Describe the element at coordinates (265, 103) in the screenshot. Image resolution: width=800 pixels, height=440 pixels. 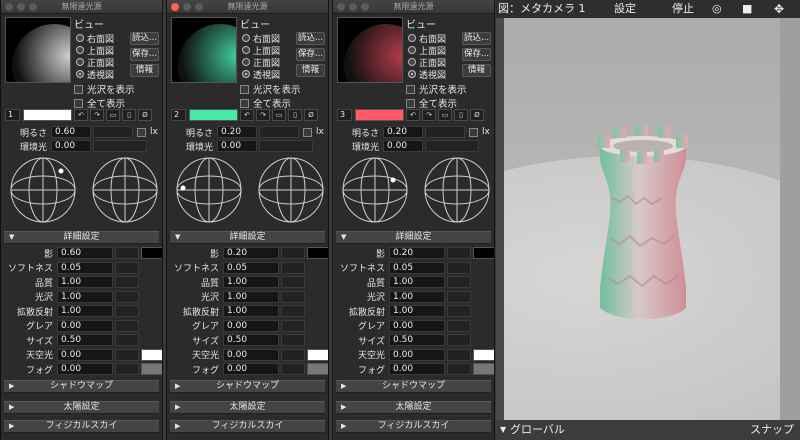
I see `show-all-row: 全て表示` at that location.